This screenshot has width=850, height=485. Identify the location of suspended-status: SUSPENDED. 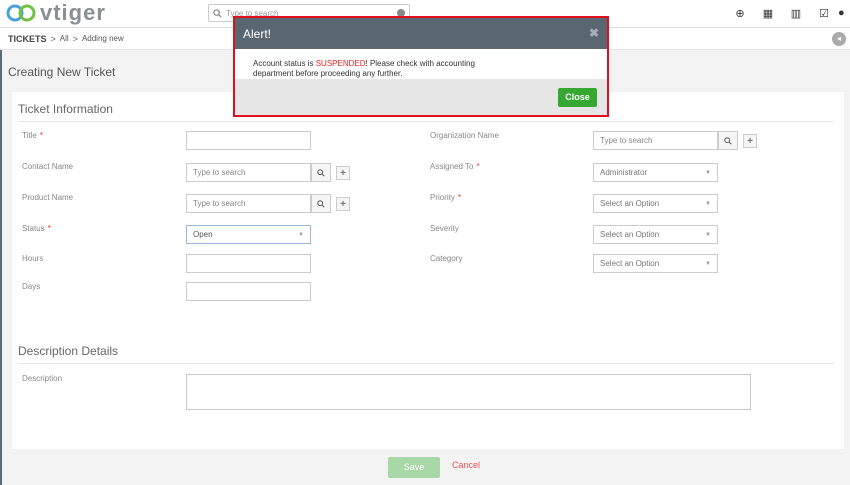
(340, 63).